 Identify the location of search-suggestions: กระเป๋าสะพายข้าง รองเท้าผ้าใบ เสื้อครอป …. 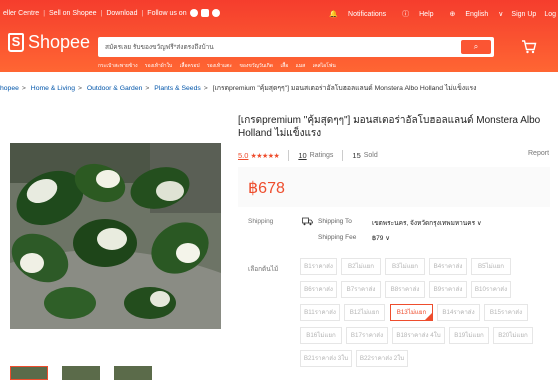
(220, 66).